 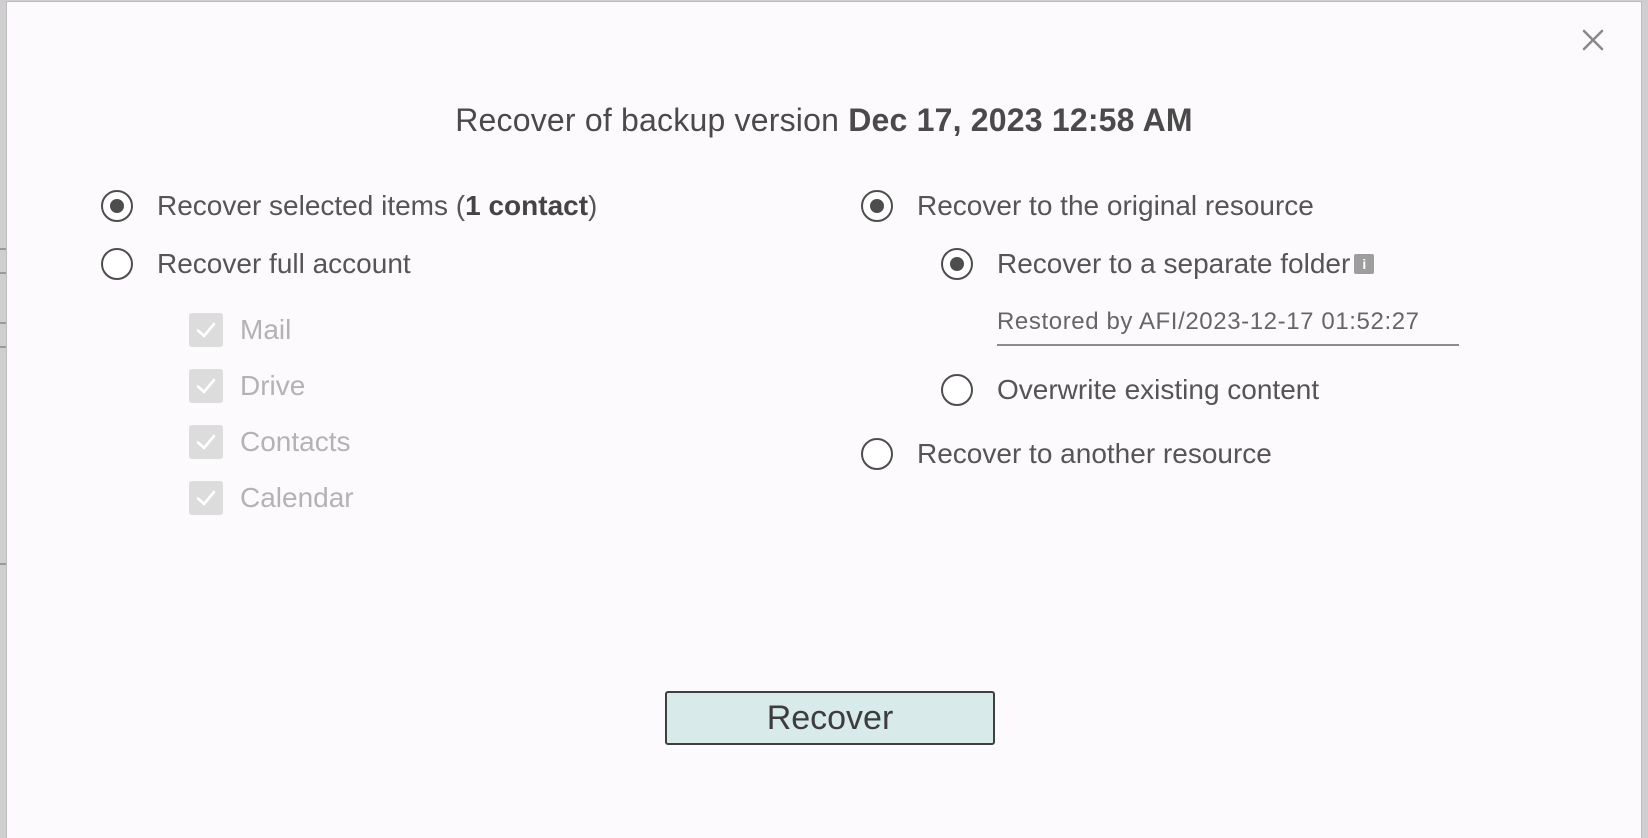 I want to click on separate-folder-name-input, so click(x=1228, y=323).